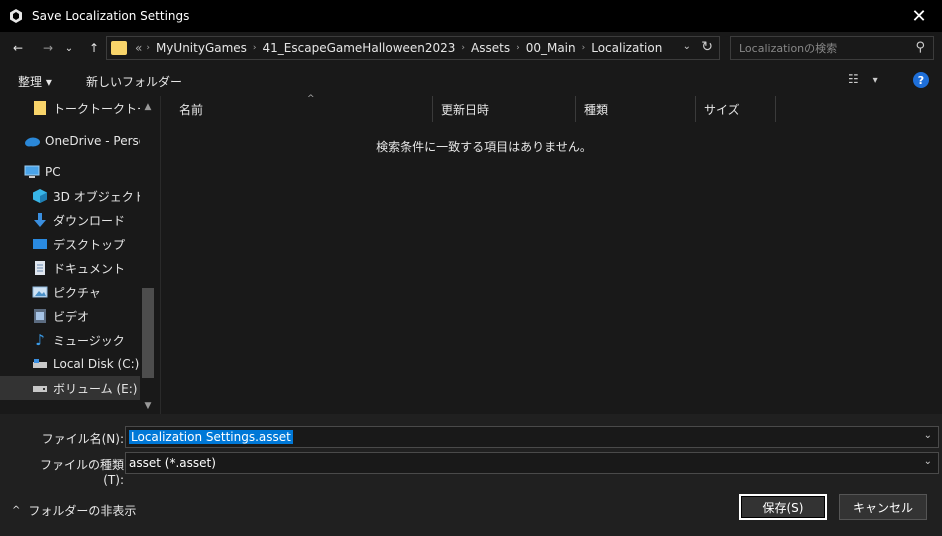  I want to click on up-arrow-icon: ↑, so click(94, 48).